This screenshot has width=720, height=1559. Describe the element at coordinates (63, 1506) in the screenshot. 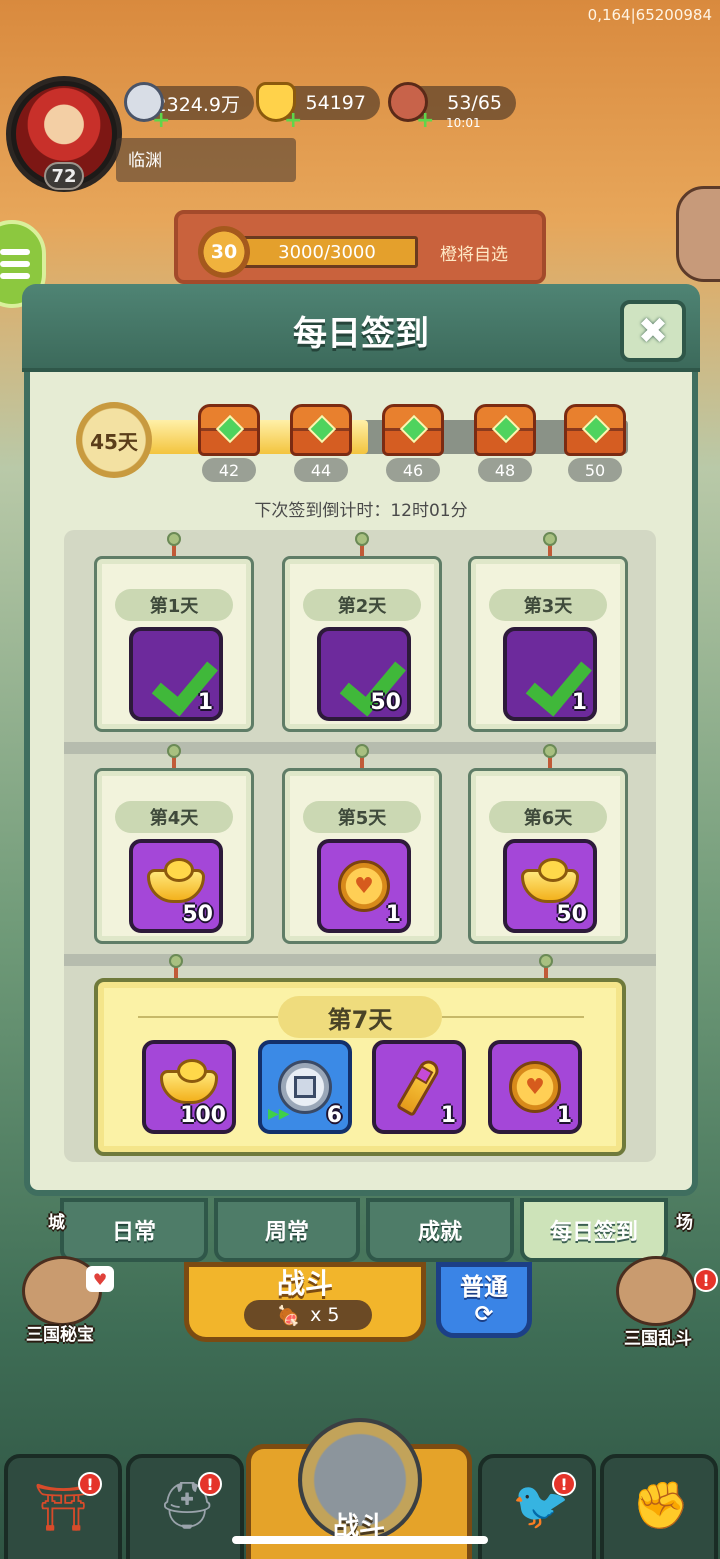

I see `nav-gate: ⛩` at that location.